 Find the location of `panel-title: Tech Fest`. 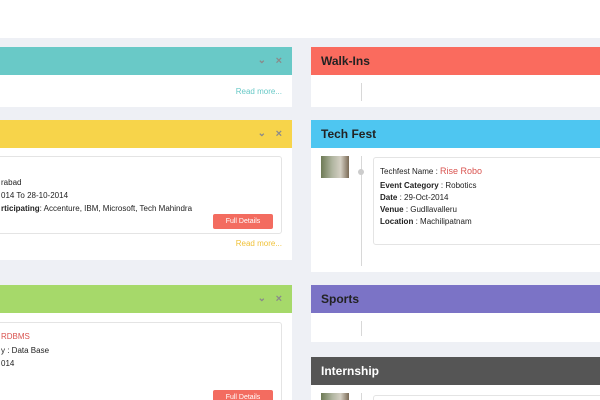

panel-title: Tech Fest is located at coordinates (349, 134).